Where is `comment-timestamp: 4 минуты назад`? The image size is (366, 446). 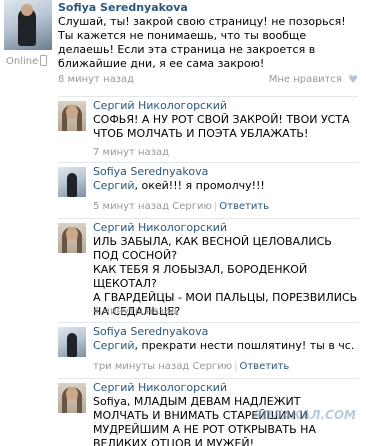 comment-timestamp: 4 минуты назад is located at coordinates (135, 311).